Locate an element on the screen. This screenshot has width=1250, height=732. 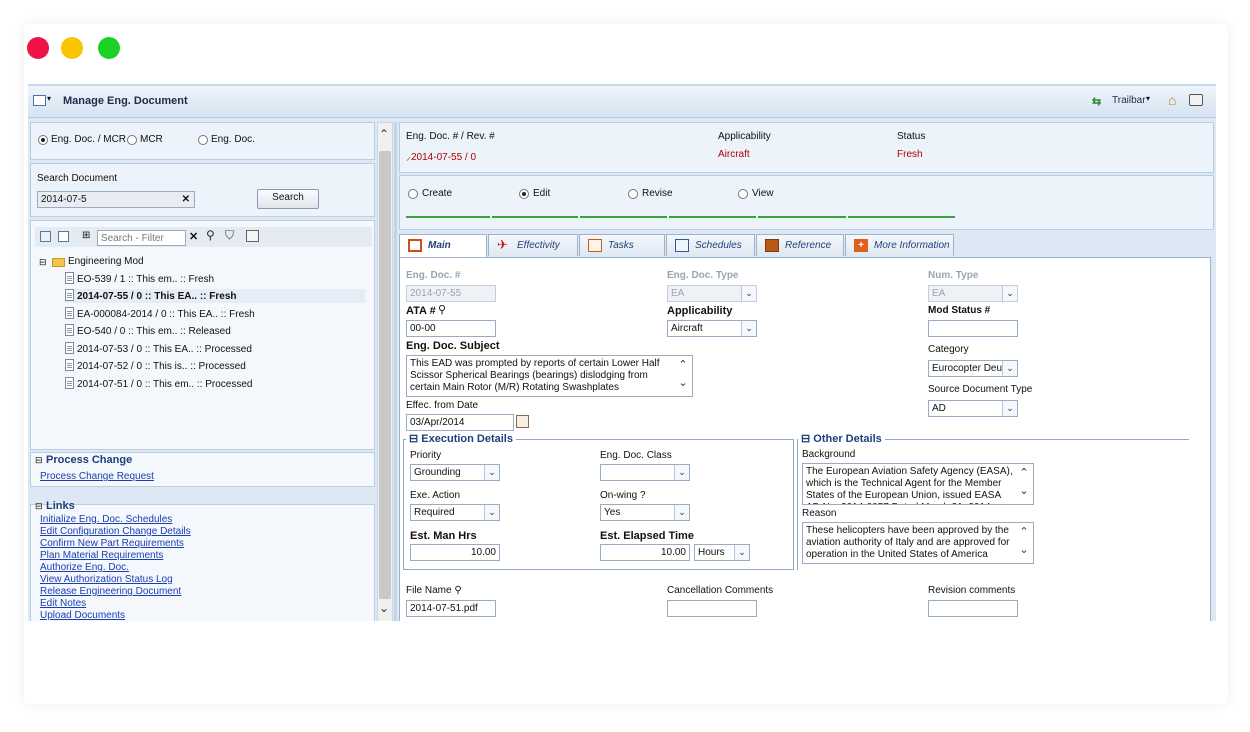
link-initialize-schedules: Initialize Eng. Doc. Schedules is located at coordinates (106, 520).